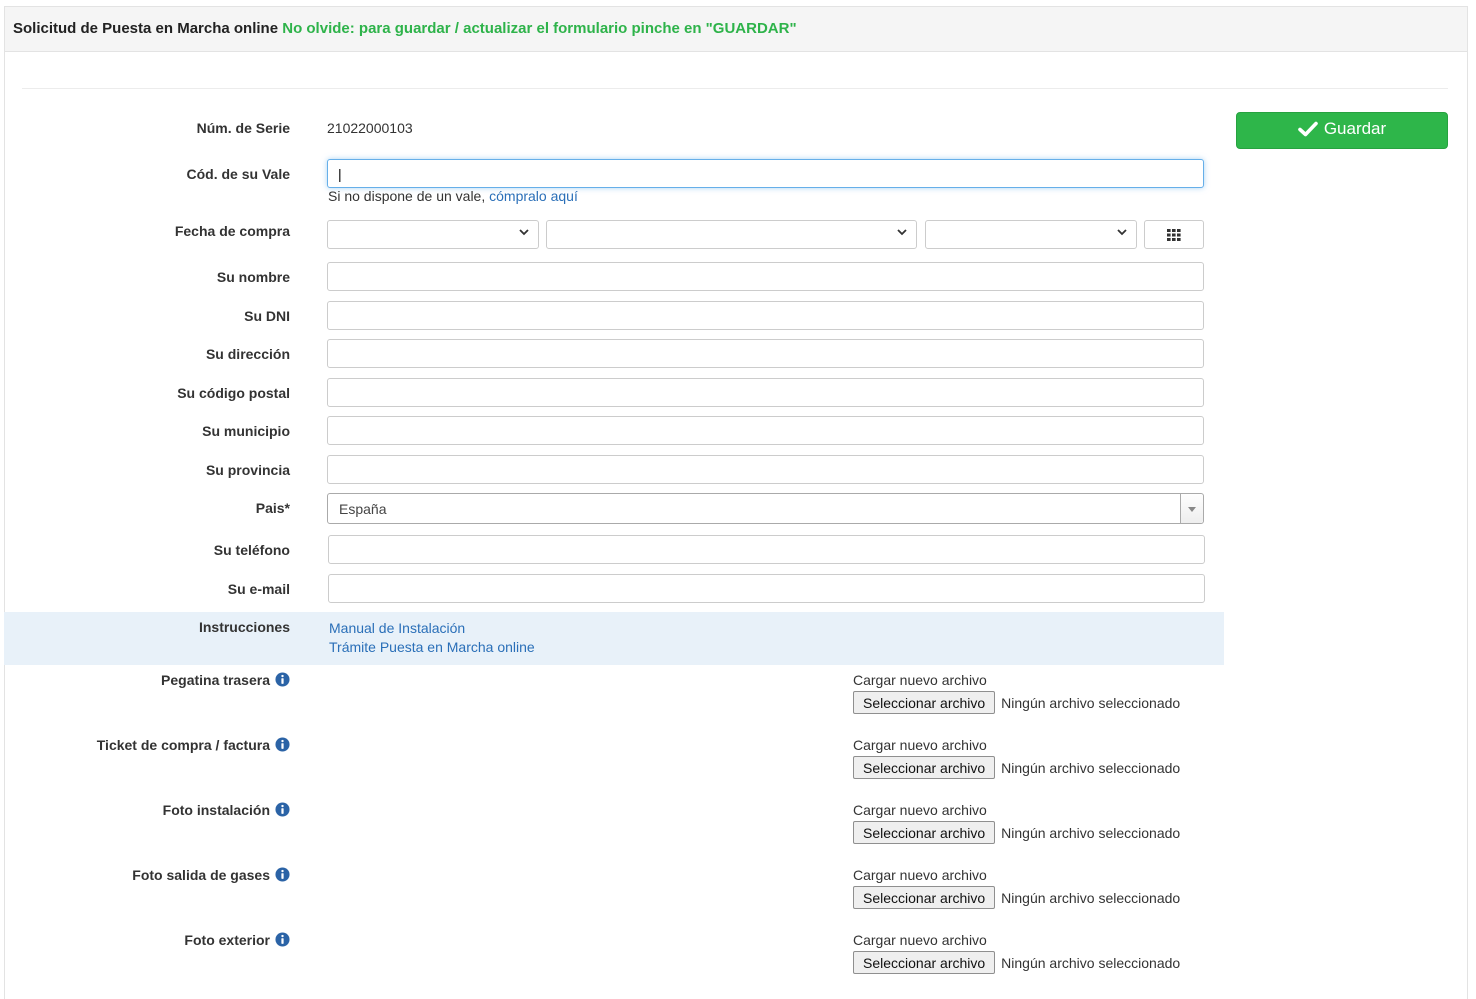 The width and height of the screenshot is (1476, 999). What do you see at coordinates (251, 550) in the screenshot?
I see `phone-label: Su teléfono` at bounding box center [251, 550].